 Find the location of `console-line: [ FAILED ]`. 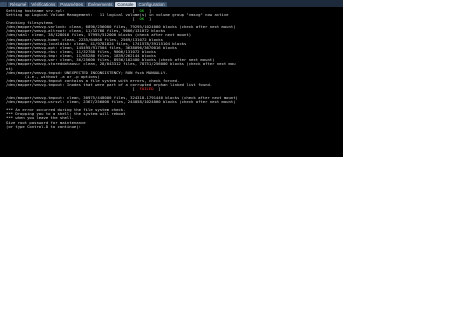

console-line: [ FAILED ] is located at coordinates (83, 89).